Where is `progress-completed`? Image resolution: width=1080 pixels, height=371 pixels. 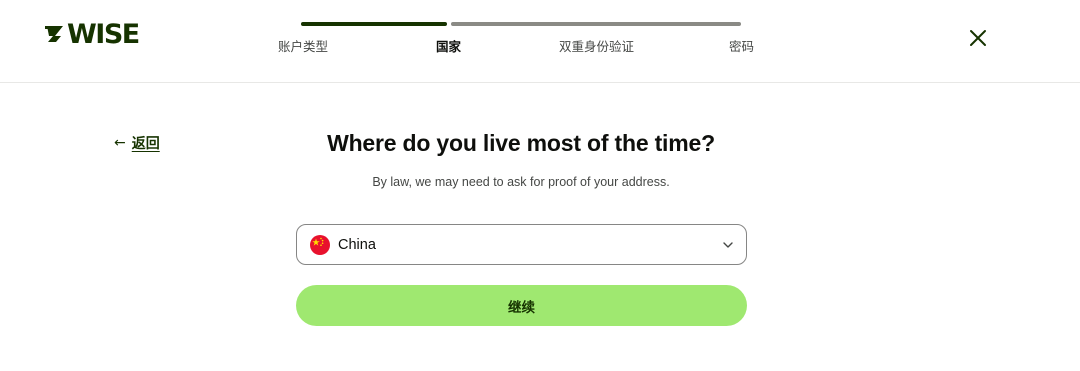 progress-completed is located at coordinates (374, 24).